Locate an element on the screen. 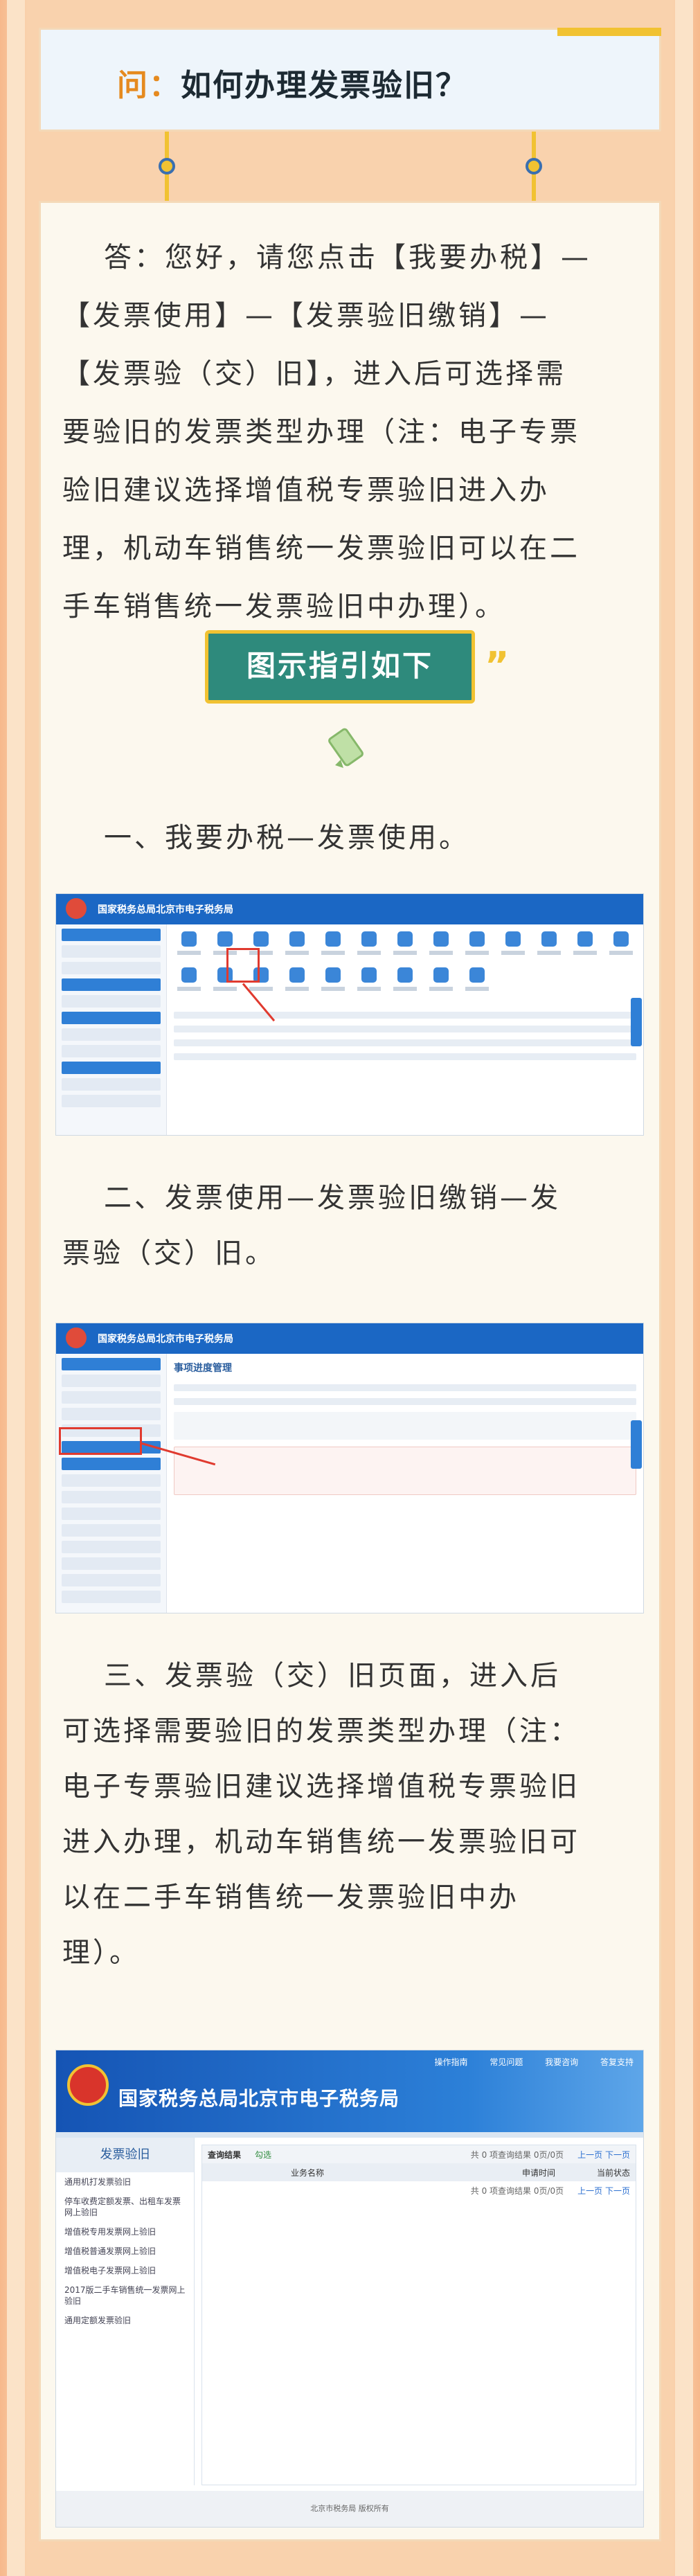  sidebar-title: 发票验旧 is located at coordinates (125, 2155).